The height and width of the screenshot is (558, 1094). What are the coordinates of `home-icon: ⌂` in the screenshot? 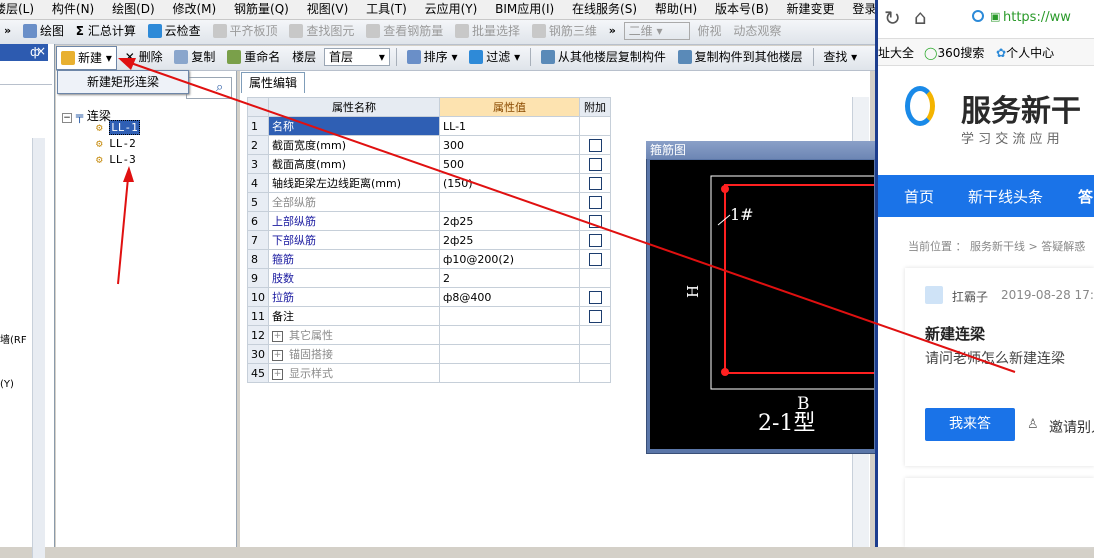 It's located at (920, 17).